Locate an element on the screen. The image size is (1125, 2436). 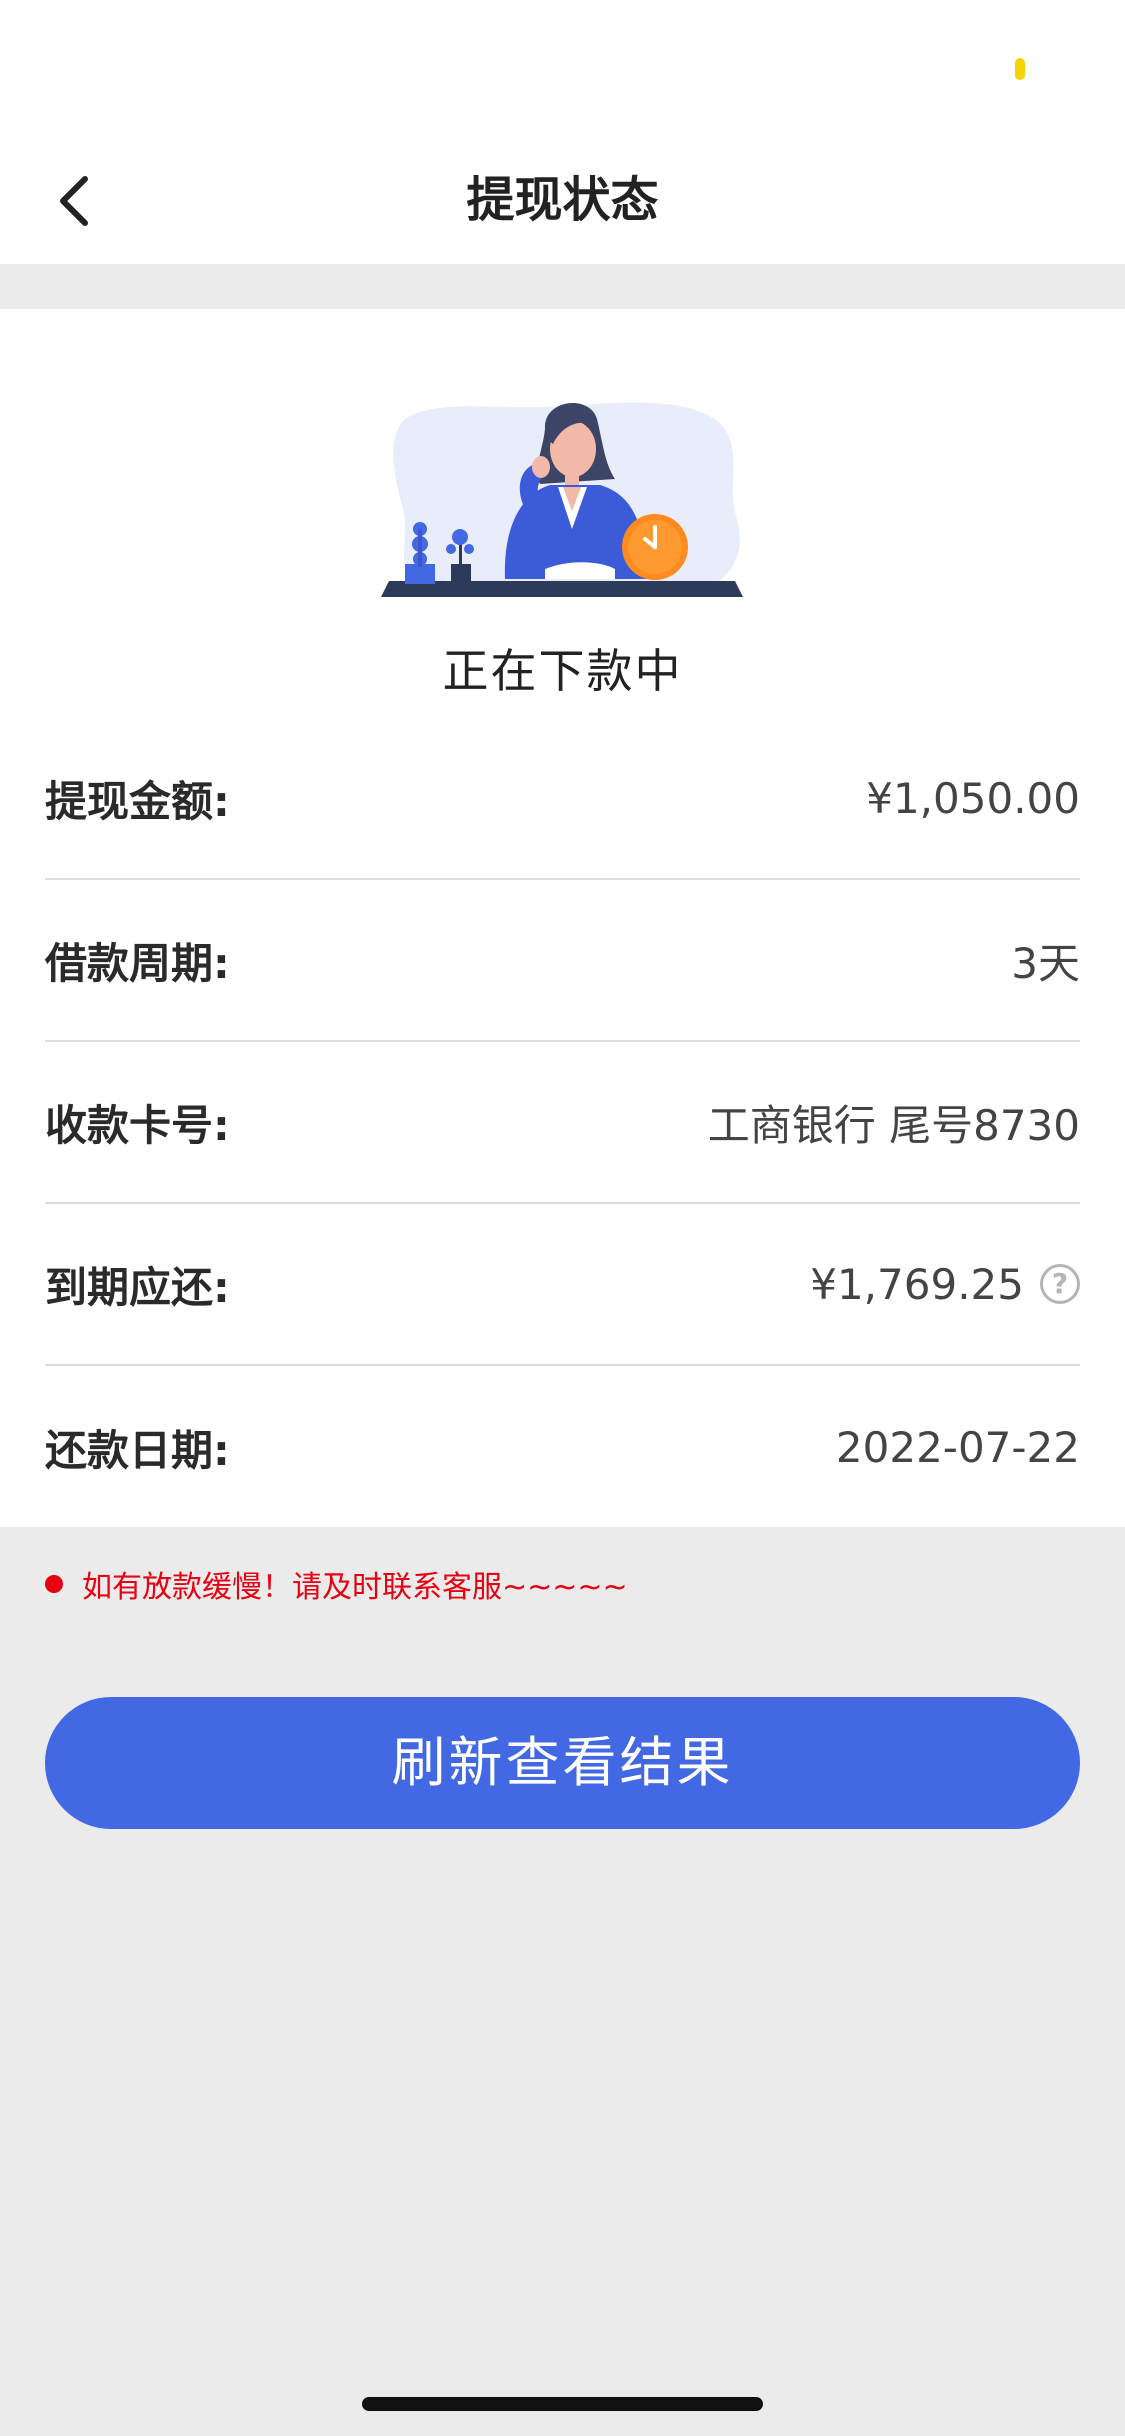
page-title: 提现状态 is located at coordinates (562, 200).